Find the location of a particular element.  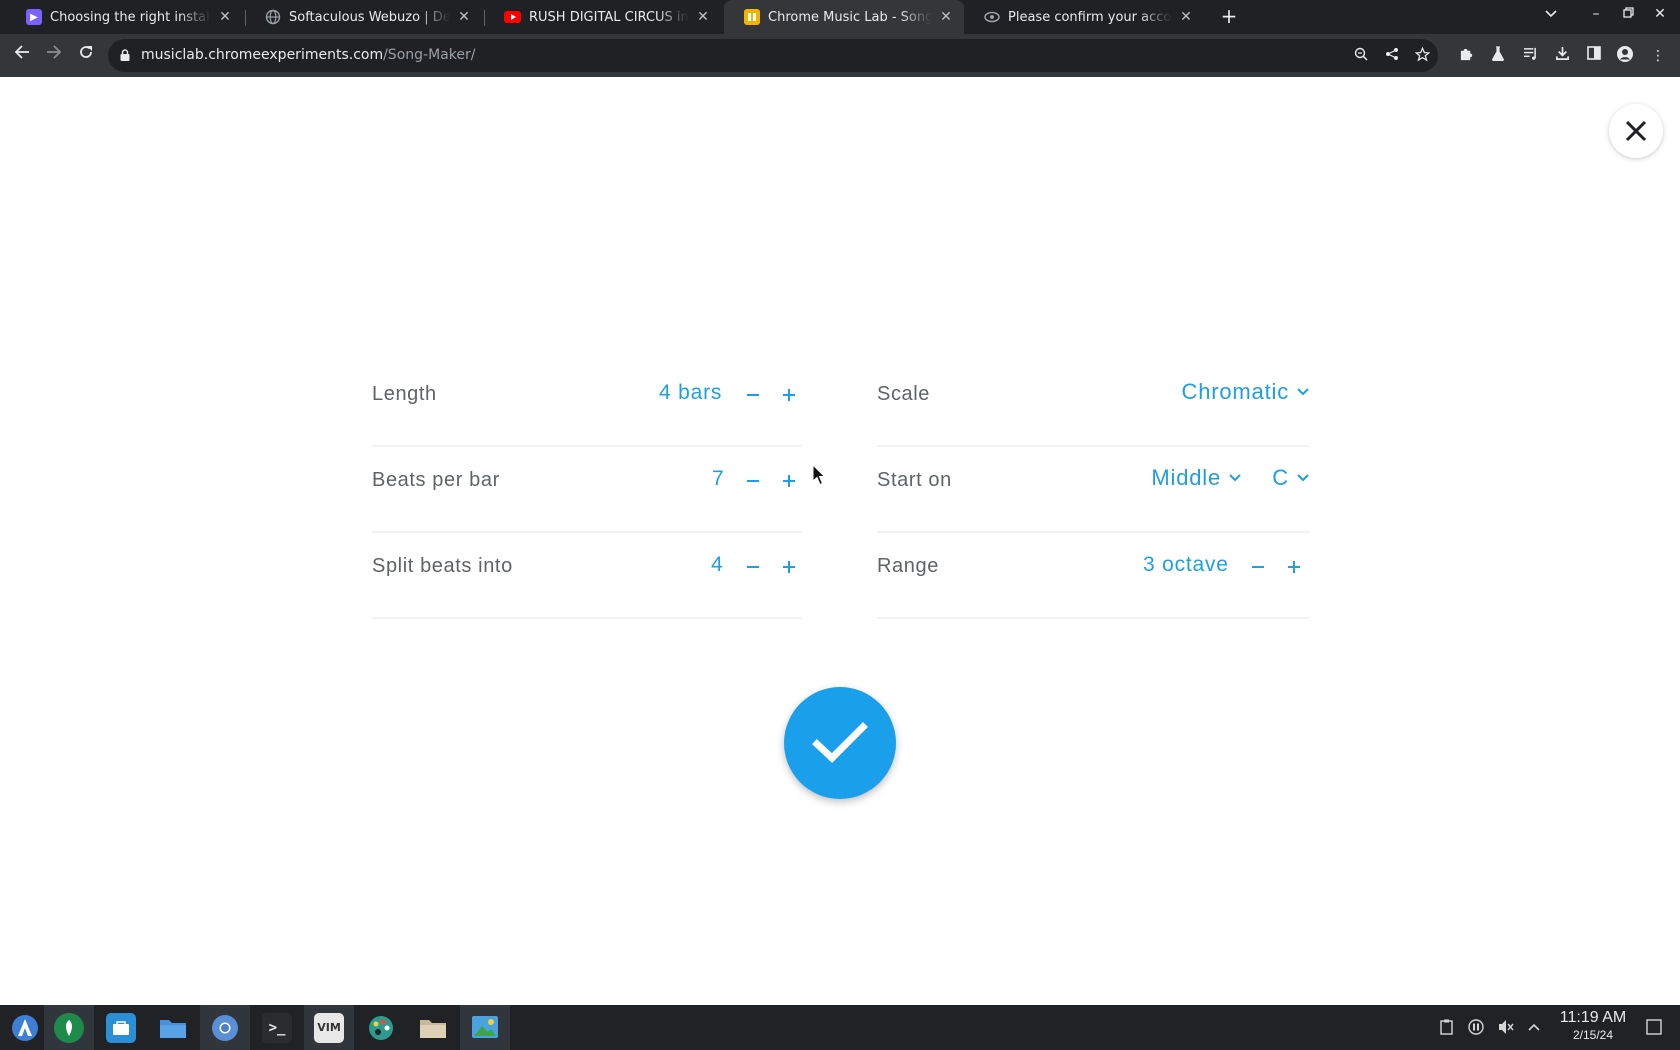

tab-title: Chrome Music Lab - Song M is located at coordinates (850, 17).